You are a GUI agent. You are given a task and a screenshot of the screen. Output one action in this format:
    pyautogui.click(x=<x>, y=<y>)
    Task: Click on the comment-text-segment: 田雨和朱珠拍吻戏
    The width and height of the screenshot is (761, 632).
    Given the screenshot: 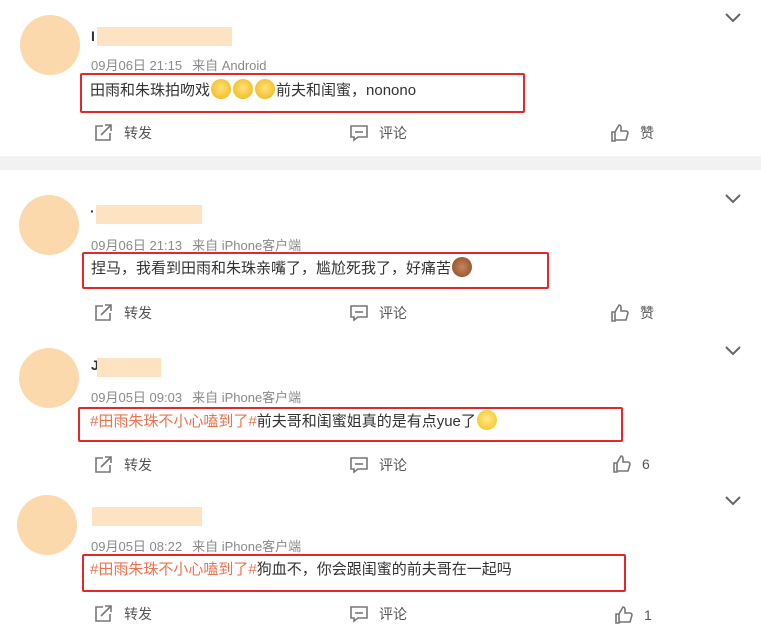 What is the action you would take?
    pyautogui.click(x=150, y=90)
    